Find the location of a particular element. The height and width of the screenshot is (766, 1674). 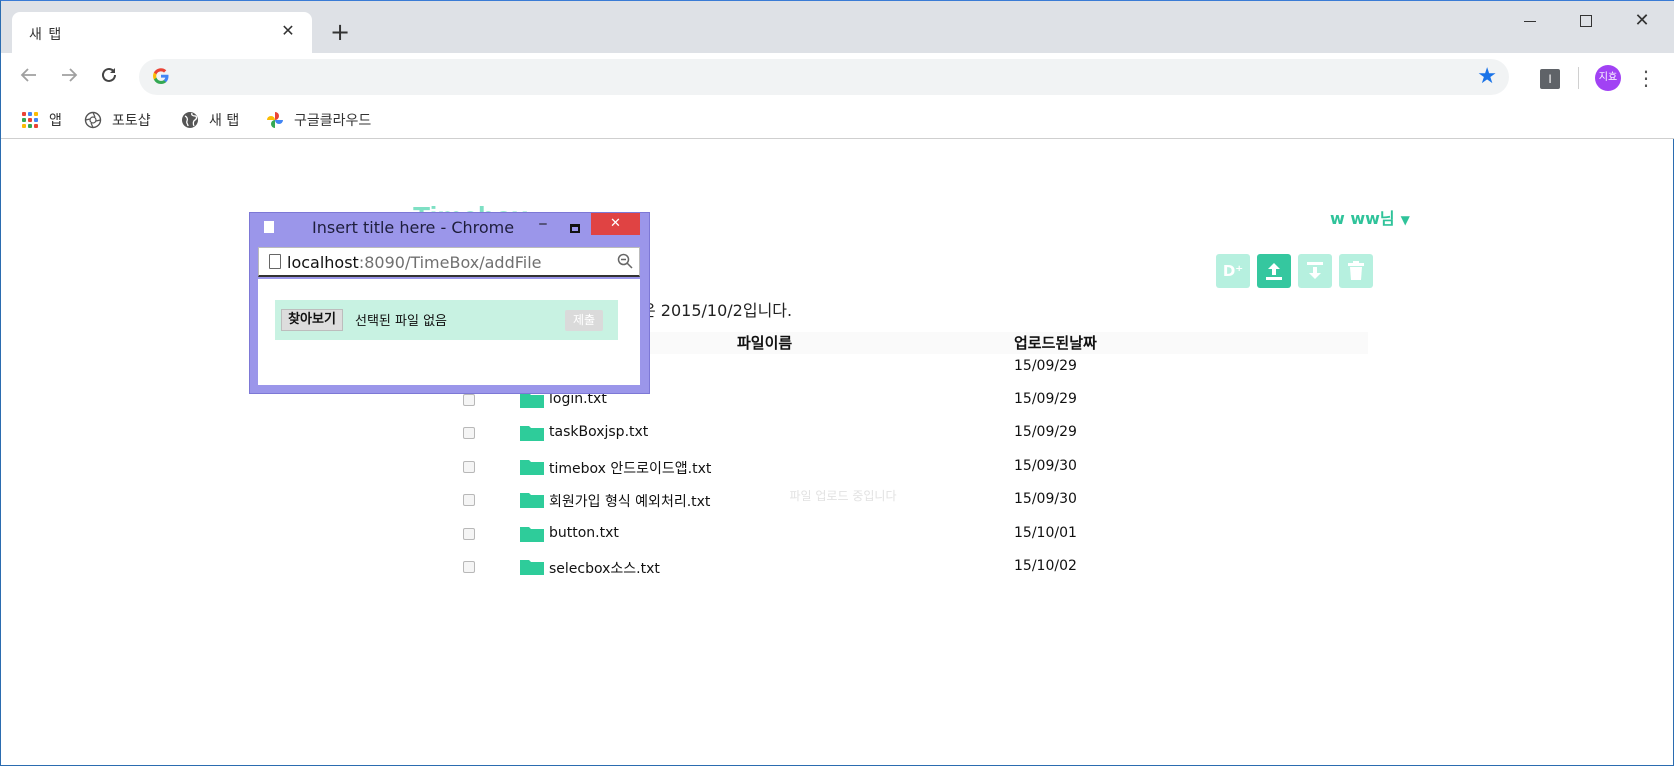

file-date: 15/10/02 is located at coordinates (1045, 566).